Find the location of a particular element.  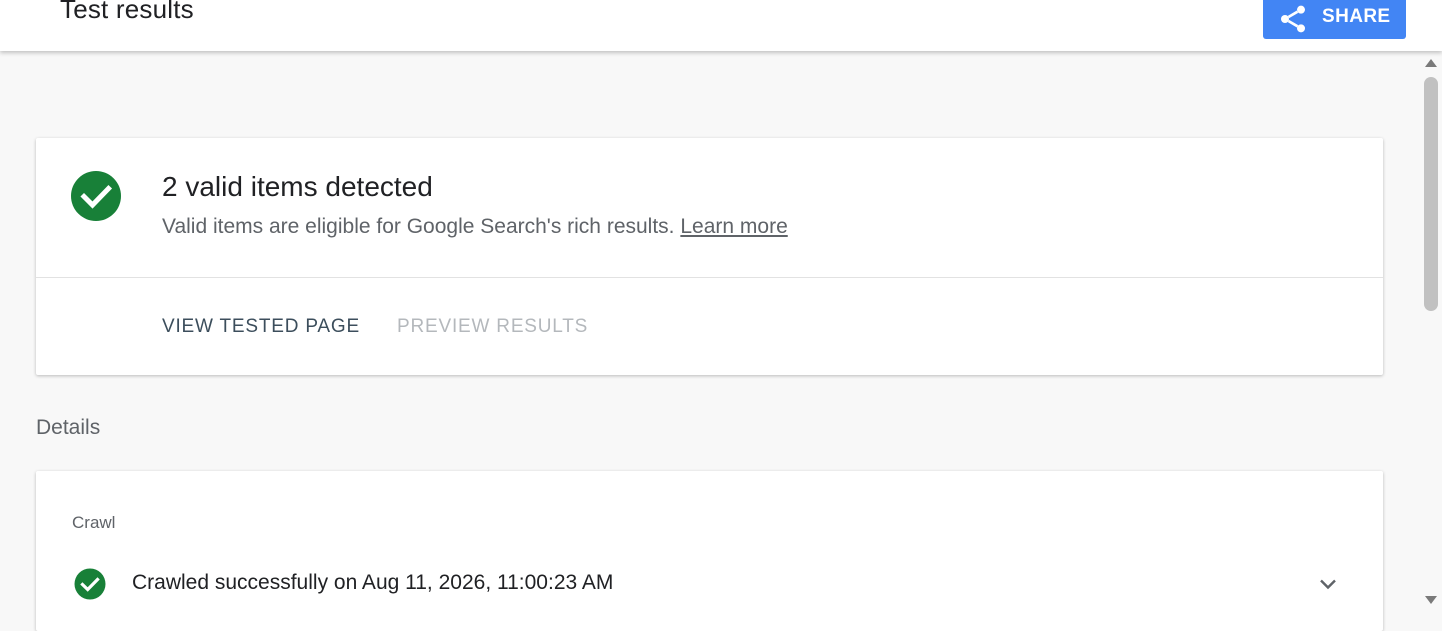

vertical-scrollbar is located at coordinates (1431, 333).